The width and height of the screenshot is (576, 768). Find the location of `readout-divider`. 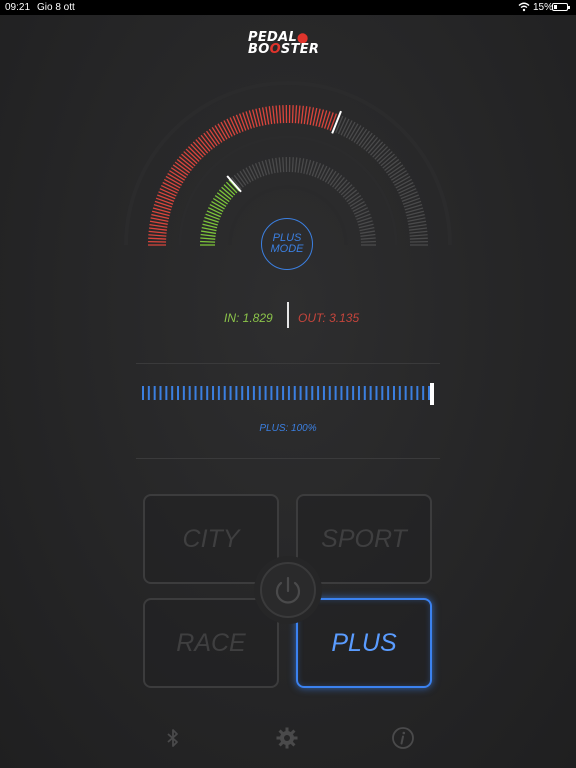

readout-divider is located at coordinates (288, 315).